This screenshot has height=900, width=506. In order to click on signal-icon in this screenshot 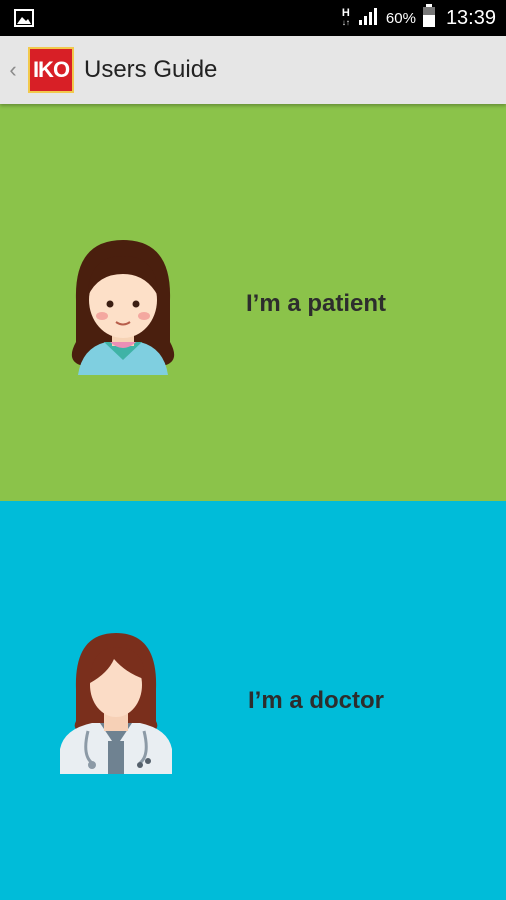, I will do `click(369, 18)`.